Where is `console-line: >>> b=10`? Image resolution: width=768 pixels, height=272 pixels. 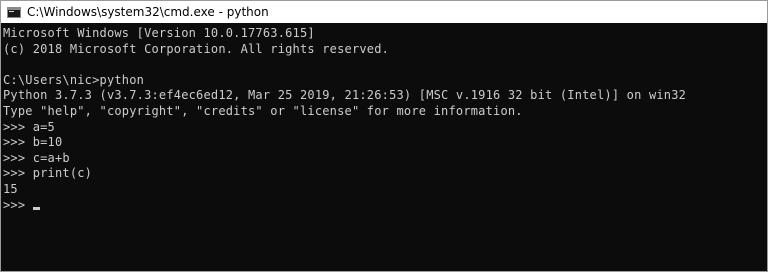
console-line: >>> b=10 is located at coordinates (33, 142).